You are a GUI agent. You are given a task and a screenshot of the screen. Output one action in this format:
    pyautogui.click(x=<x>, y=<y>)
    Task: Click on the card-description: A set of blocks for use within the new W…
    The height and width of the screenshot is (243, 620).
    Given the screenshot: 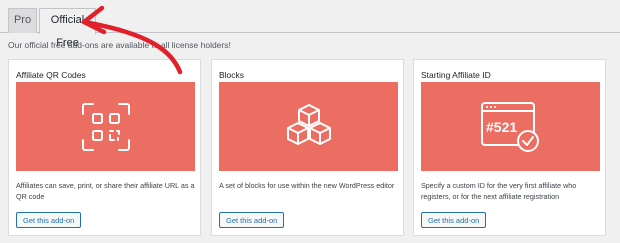 What is the action you would take?
    pyautogui.click(x=307, y=185)
    